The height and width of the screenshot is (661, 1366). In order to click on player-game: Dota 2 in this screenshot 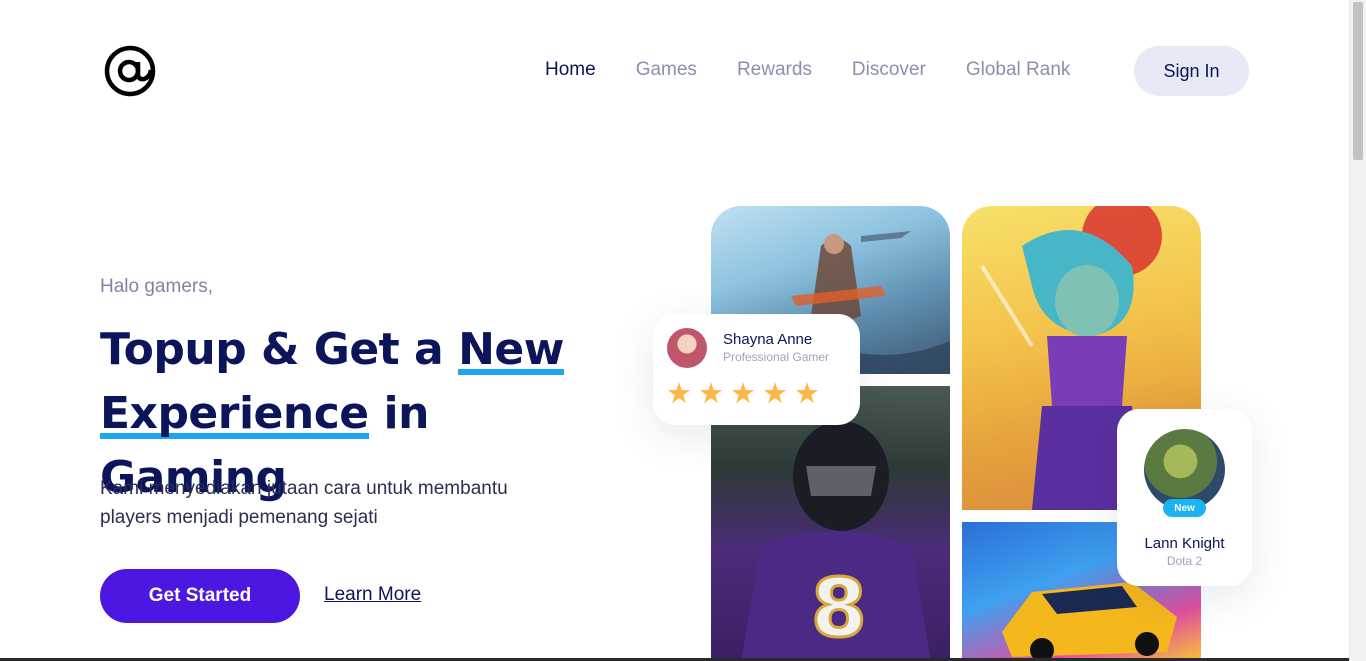, I will do `click(1184, 561)`.